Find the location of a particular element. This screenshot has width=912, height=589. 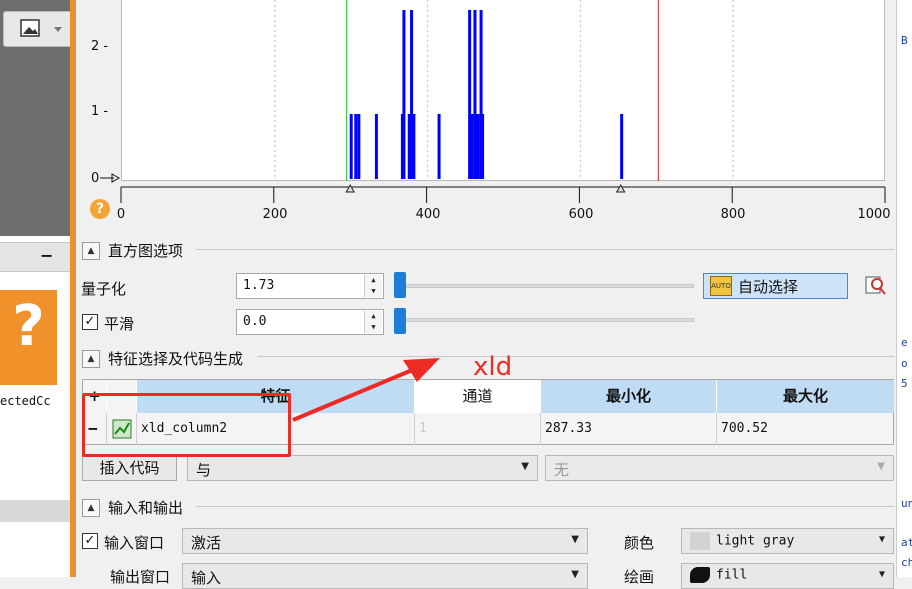

x-tick-400: 400 is located at coordinates (428, 214).